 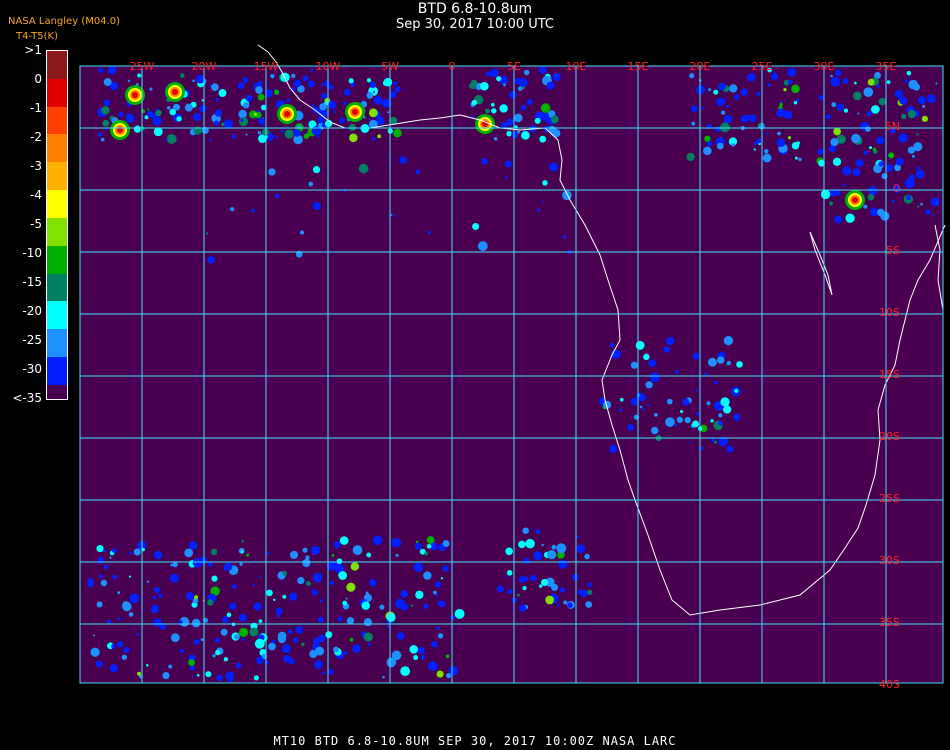 What do you see at coordinates (893, 250) in the screenshot?
I see `lat-label: 5S` at bounding box center [893, 250].